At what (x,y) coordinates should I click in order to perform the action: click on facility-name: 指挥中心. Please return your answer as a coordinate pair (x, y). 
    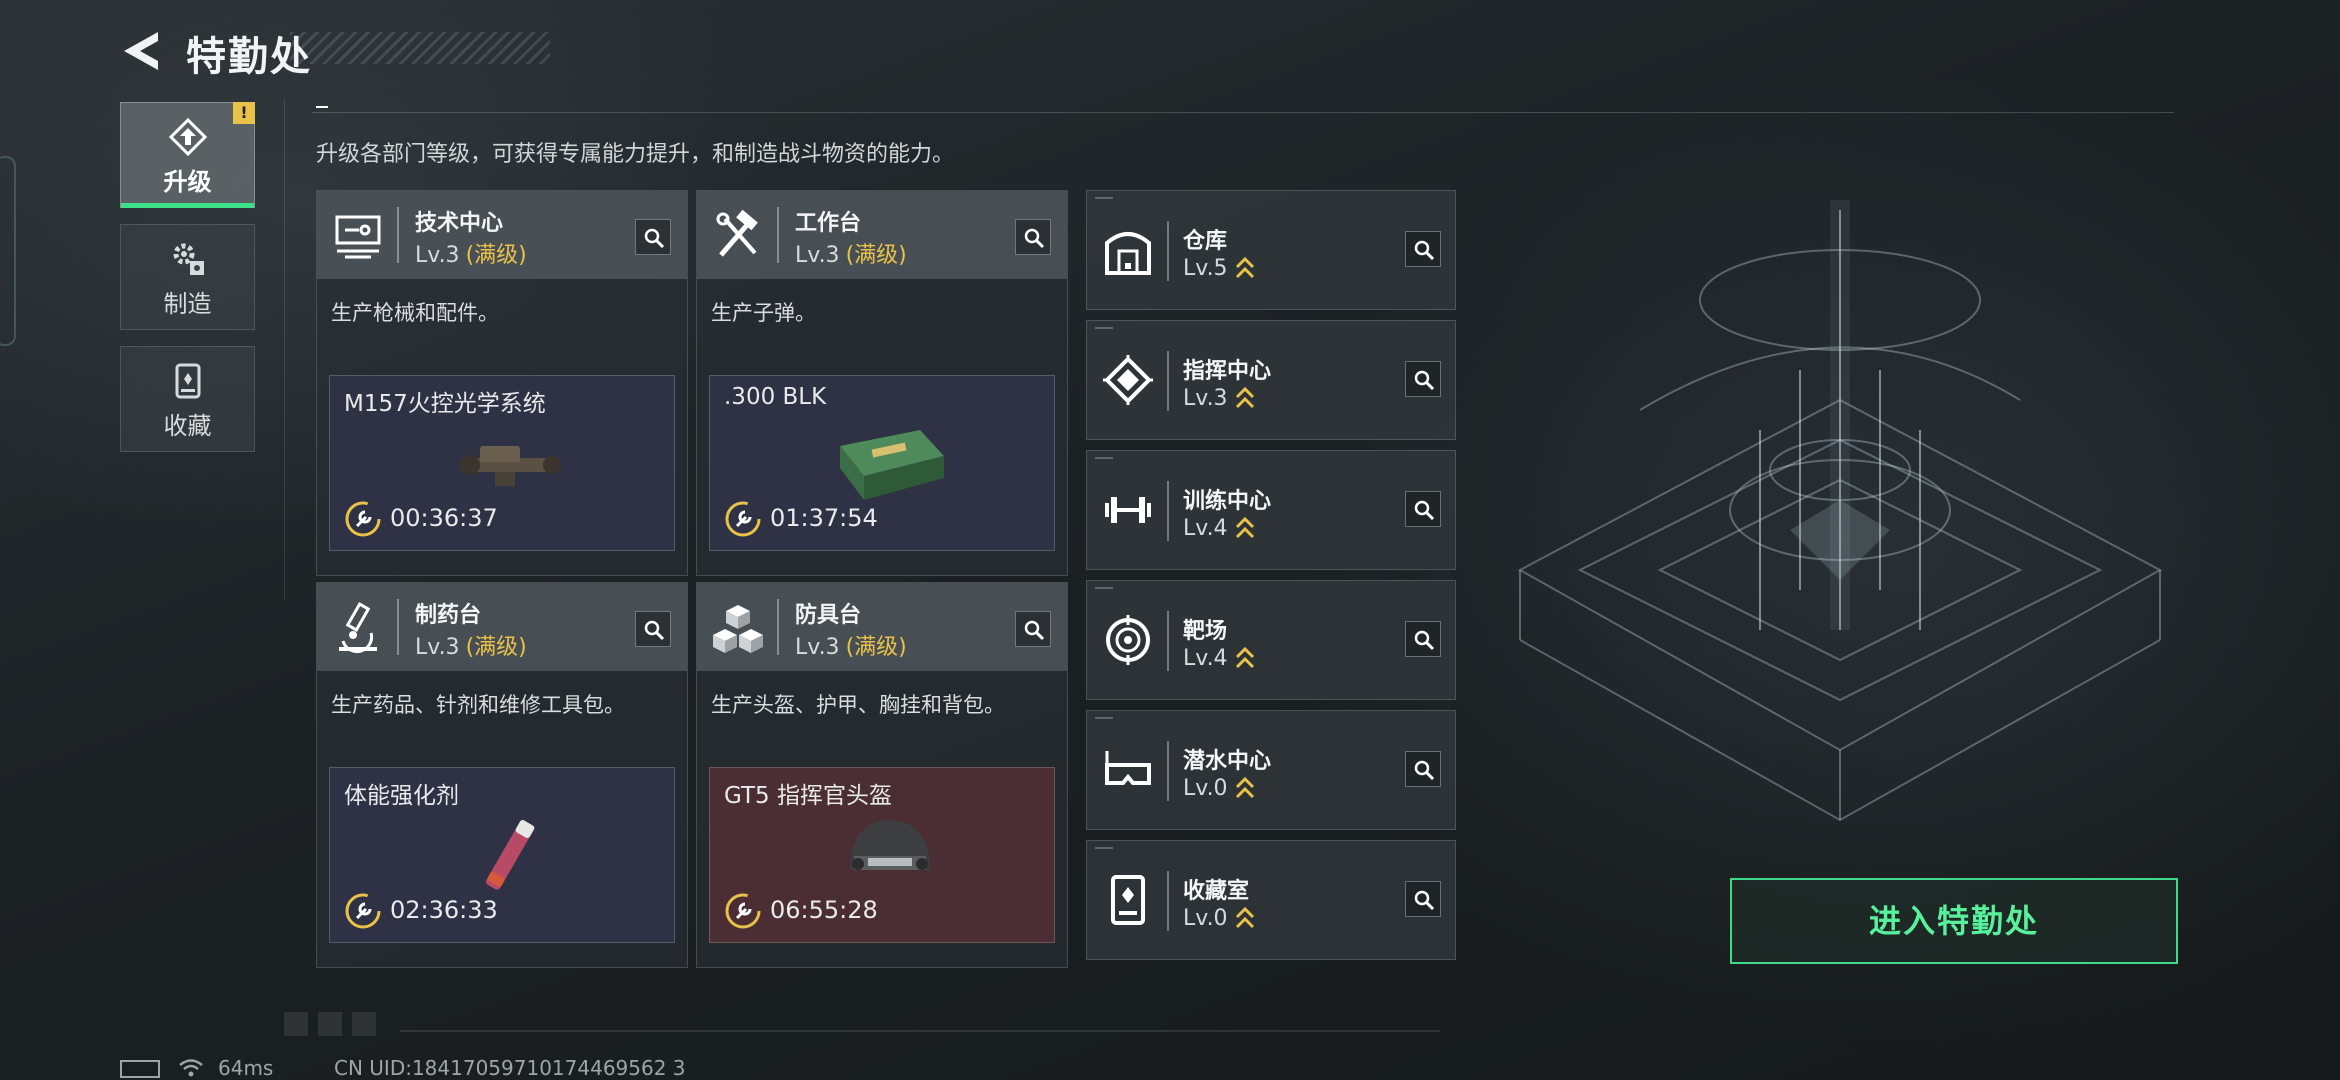
    Looking at the image, I should click on (1227, 371).